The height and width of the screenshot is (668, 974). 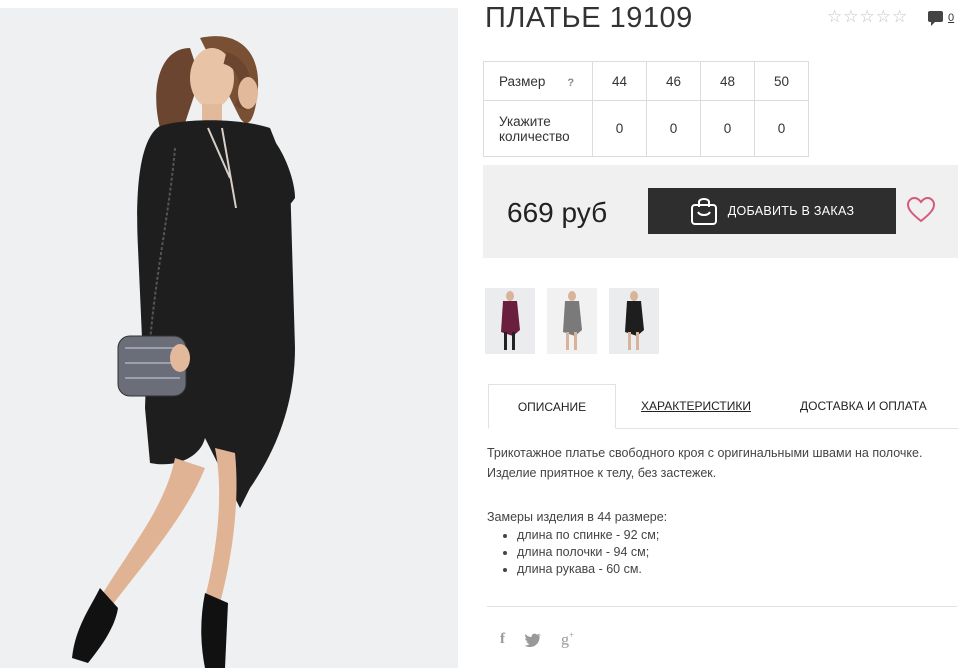 What do you see at coordinates (791, 211) in the screenshot?
I see `add-to-order-label: ДОБАВИТЬ В ЗАКАЗ` at bounding box center [791, 211].